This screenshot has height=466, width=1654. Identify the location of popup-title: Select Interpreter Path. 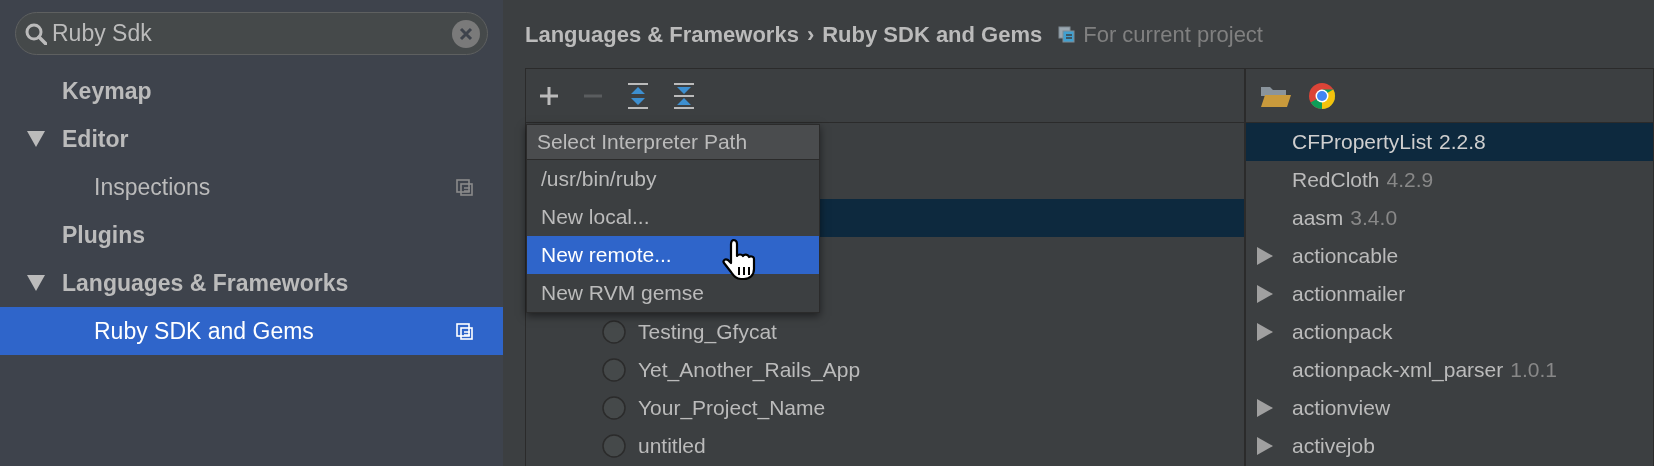
(673, 142).